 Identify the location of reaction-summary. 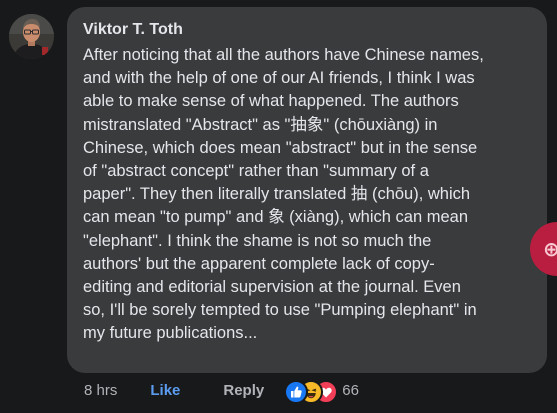
(313, 391).